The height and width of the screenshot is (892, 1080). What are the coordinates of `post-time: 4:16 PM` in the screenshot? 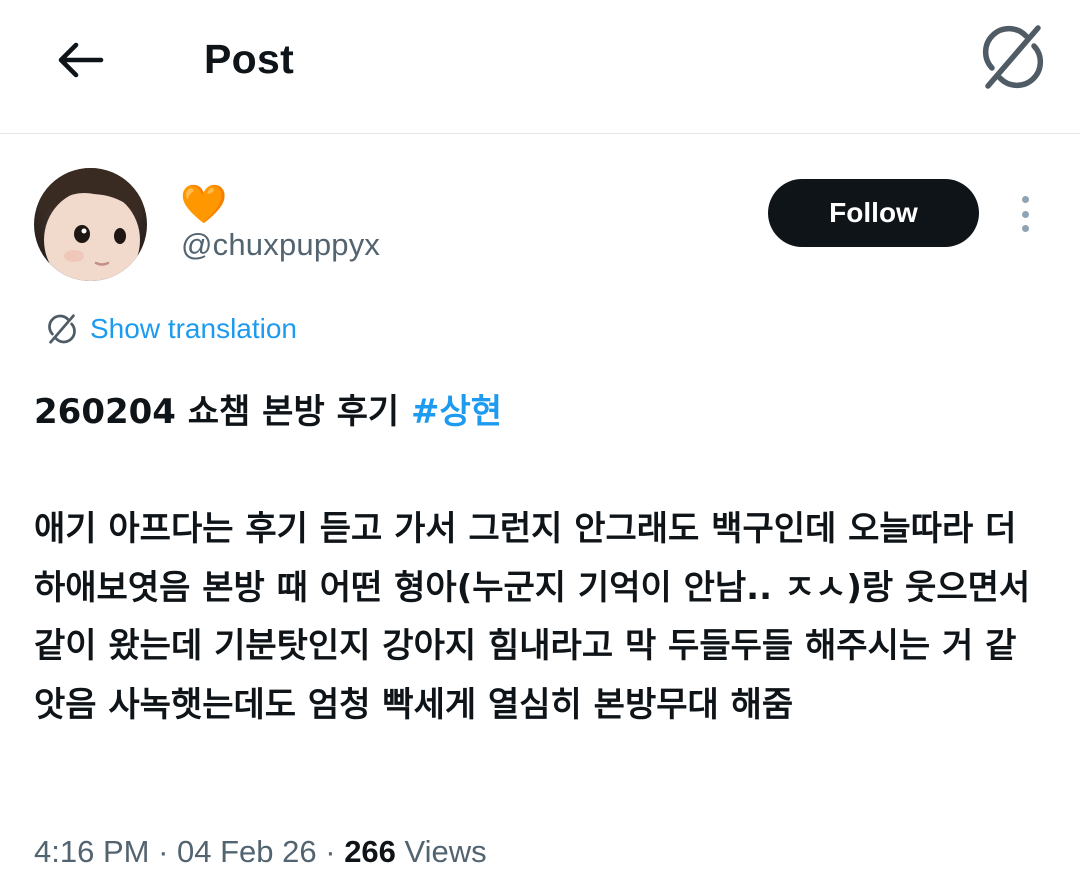 It's located at (91, 851).